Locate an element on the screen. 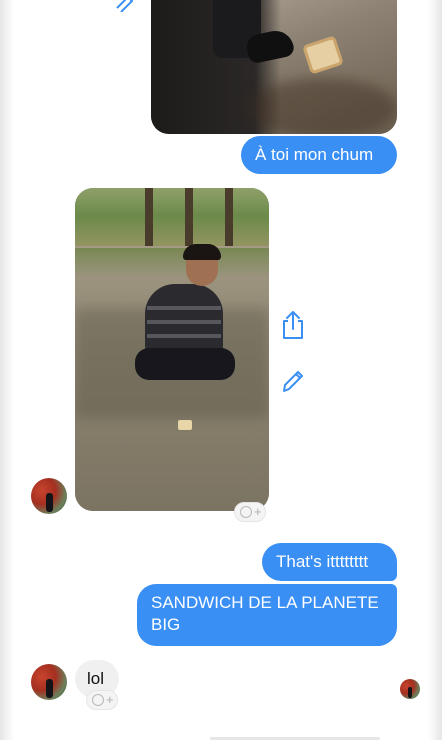  message-text: SANDWICH DE LA PLANETE BIG is located at coordinates (265, 613).